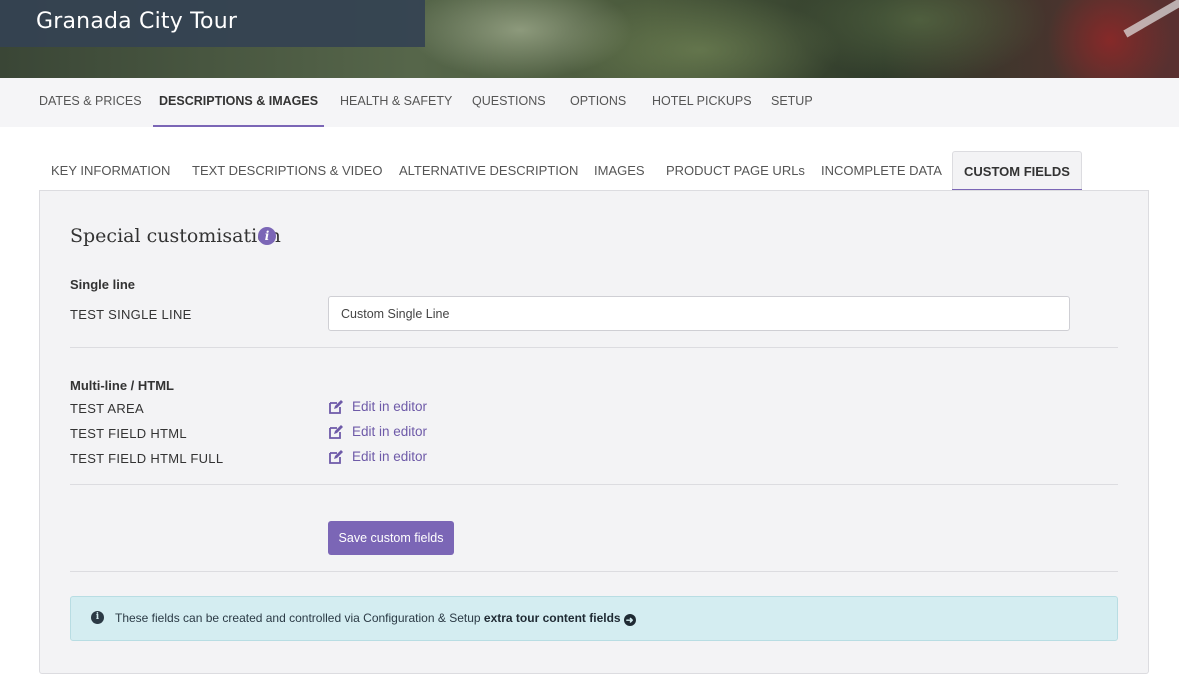 The width and height of the screenshot is (1179, 681). I want to click on tab-dates-prices: DATES & PRICES, so click(90, 102).